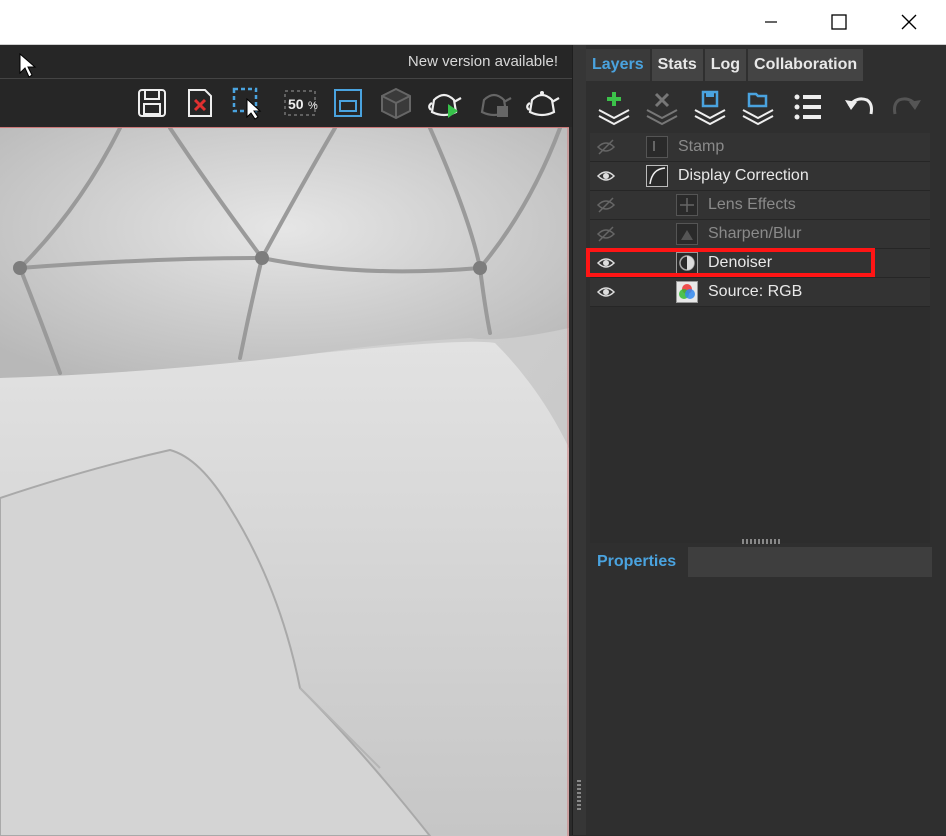 Image resolution: width=946 pixels, height=836 pixels. I want to click on fit-view-icon, so click(348, 103).